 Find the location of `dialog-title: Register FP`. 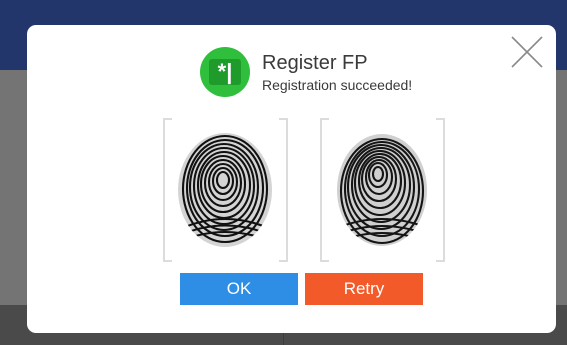

dialog-title: Register FP is located at coordinates (315, 62).